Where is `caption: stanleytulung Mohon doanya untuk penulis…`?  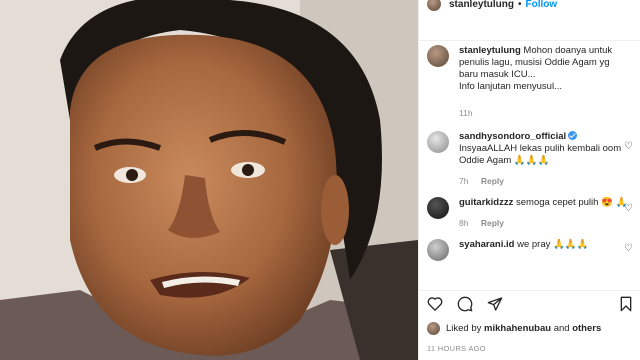 caption: stanleytulung Mohon doanya untuk penulis… is located at coordinates (529, 80).